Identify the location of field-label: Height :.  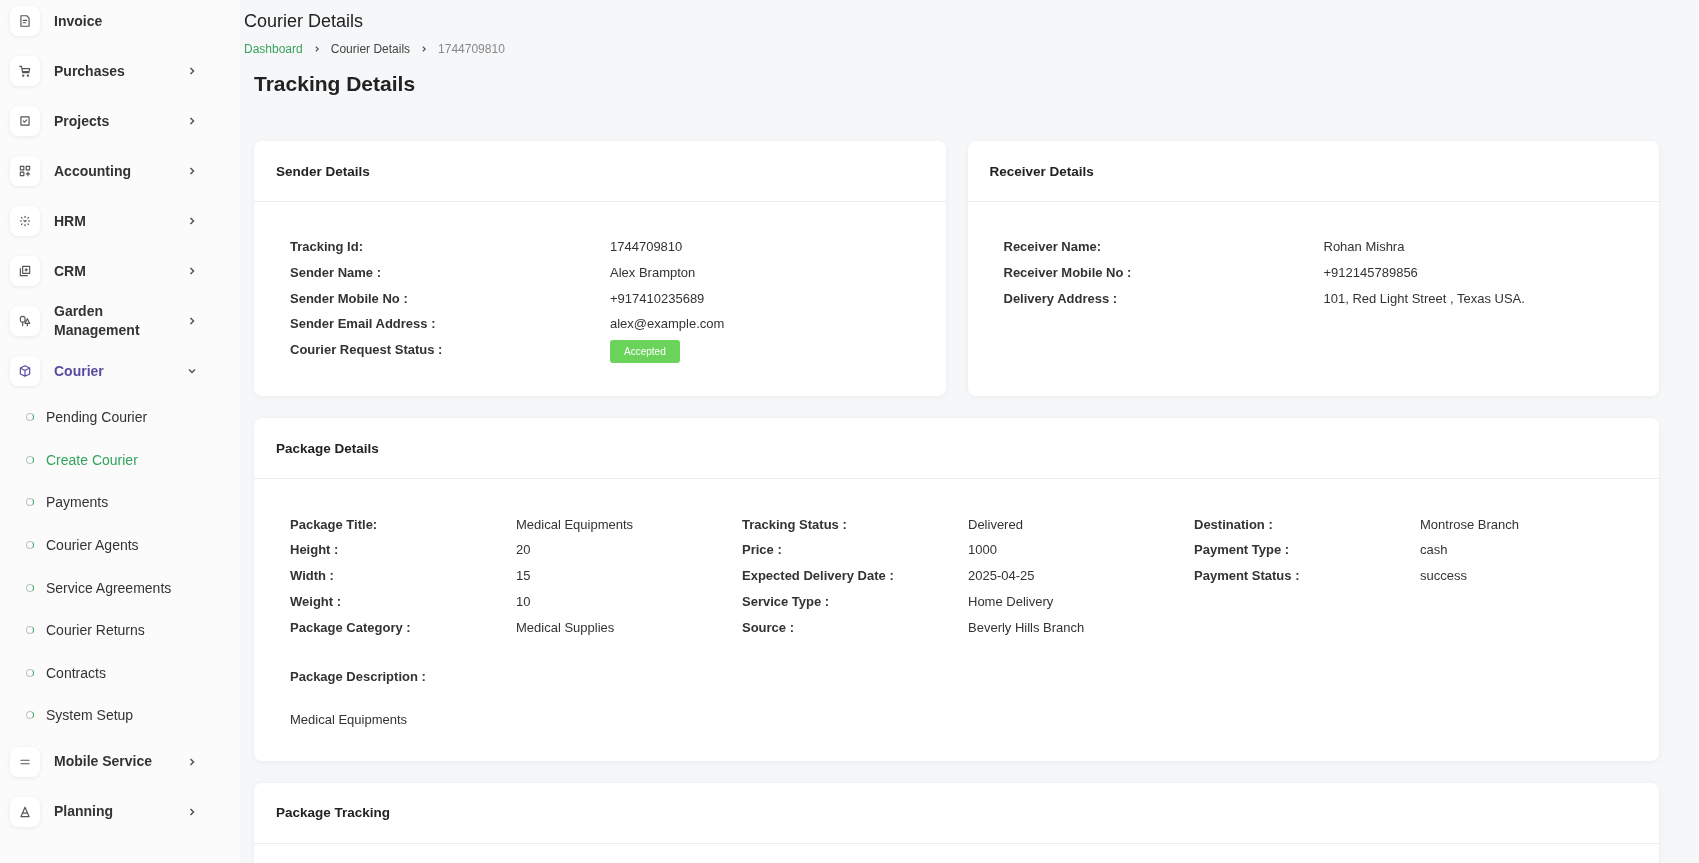
(315, 550).